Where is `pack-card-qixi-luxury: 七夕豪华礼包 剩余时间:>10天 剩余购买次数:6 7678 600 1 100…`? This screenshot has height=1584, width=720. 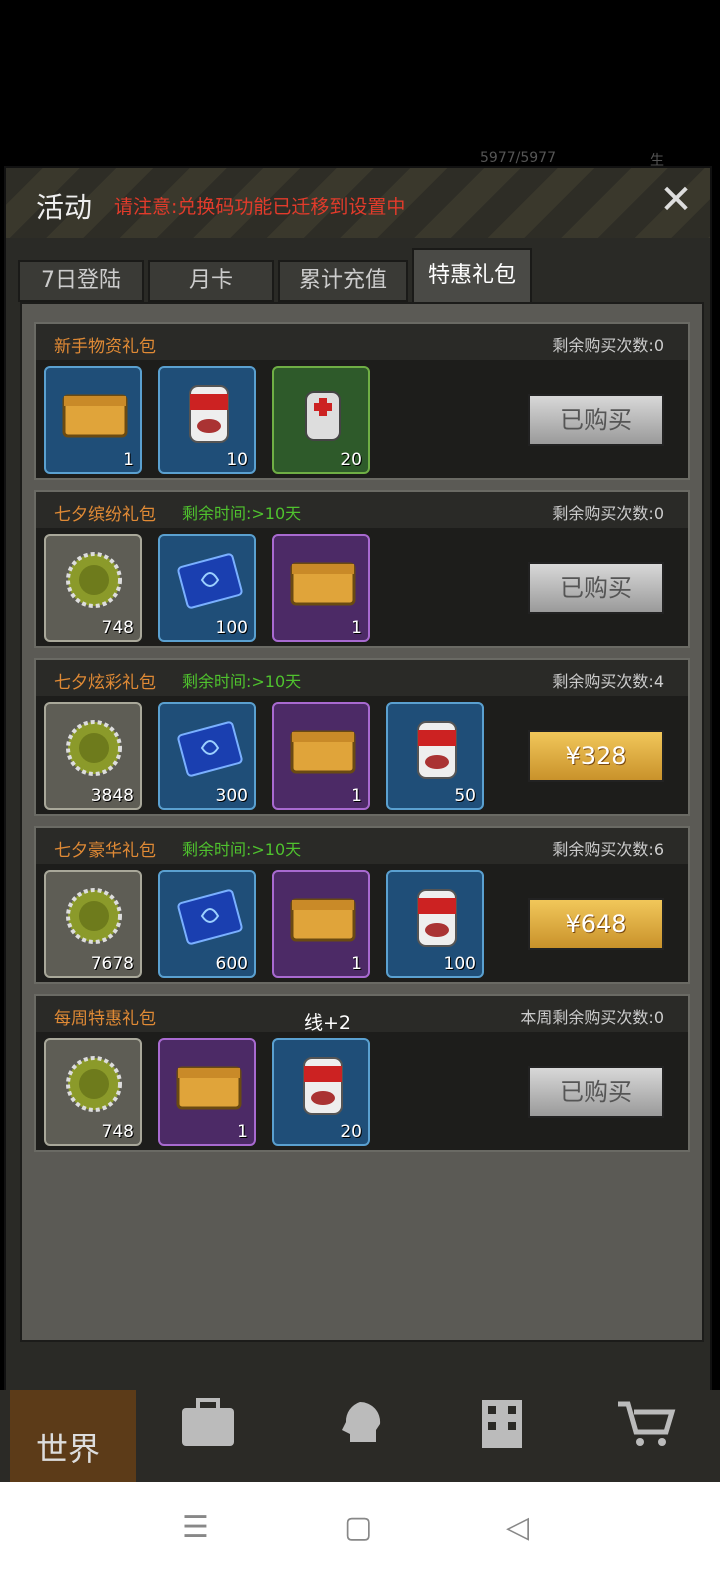 pack-card-qixi-luxury: 七夕豪华礼包 剩余时间:>10天 剩余购买次数:6 7678 600 1 100… is located at coordinates (362, 905).